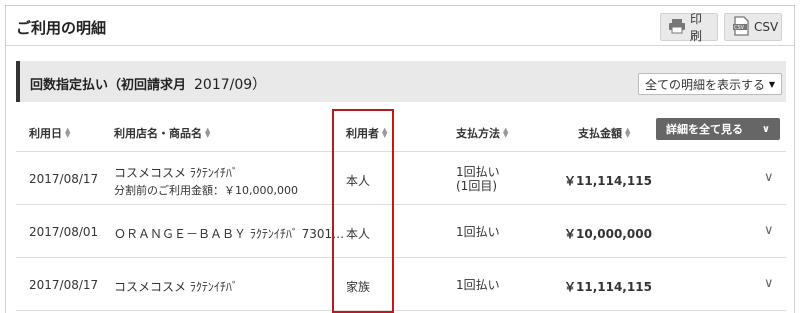 This screenshot has height=313, width=800. Describe the element at coordinates (677, 27) in the screenshot. I see `printer-icon` at that location.